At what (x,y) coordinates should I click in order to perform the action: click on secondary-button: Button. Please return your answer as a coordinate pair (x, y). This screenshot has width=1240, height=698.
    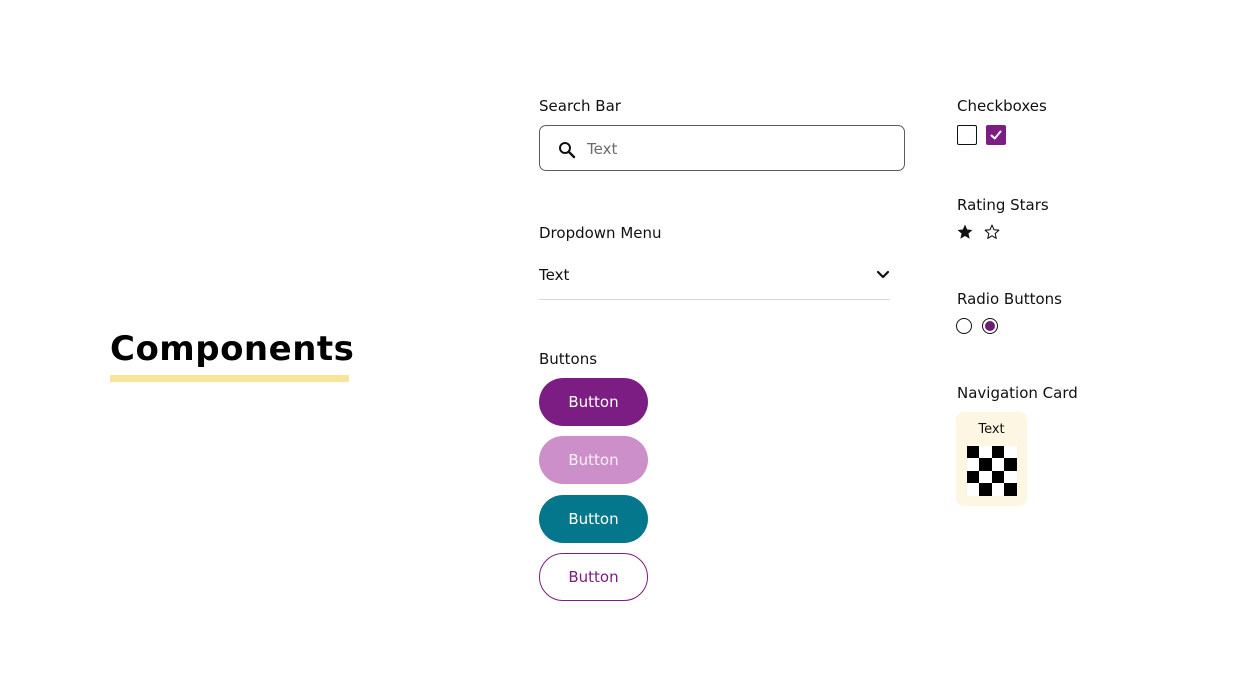
    Looking at the image, I should click on (593, 519).